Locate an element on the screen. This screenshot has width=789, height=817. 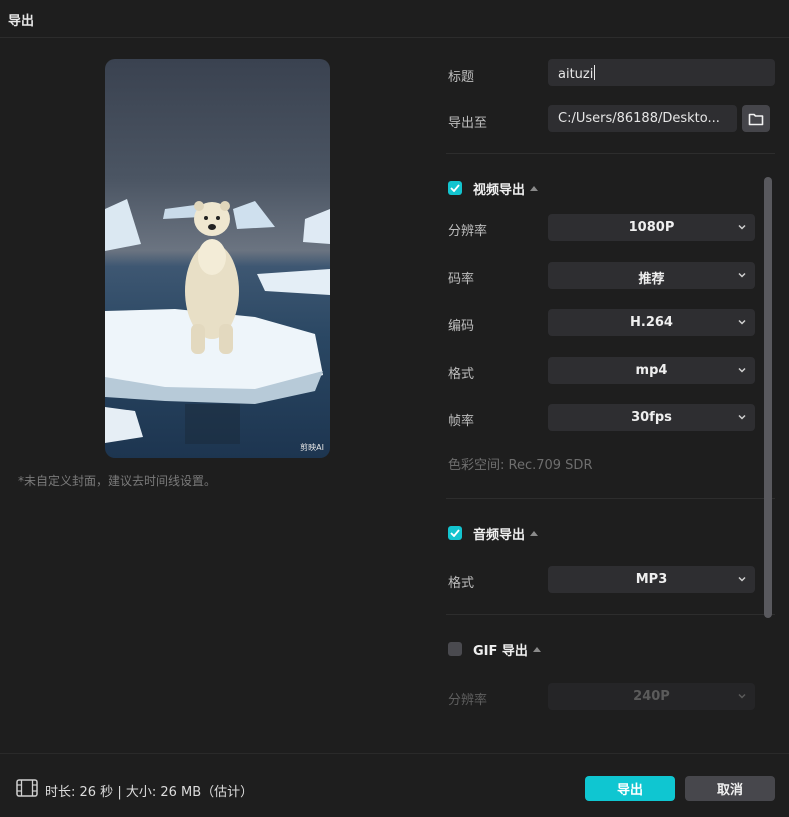
cover-preview: 剪映AI is located at coordinates (217, 258).